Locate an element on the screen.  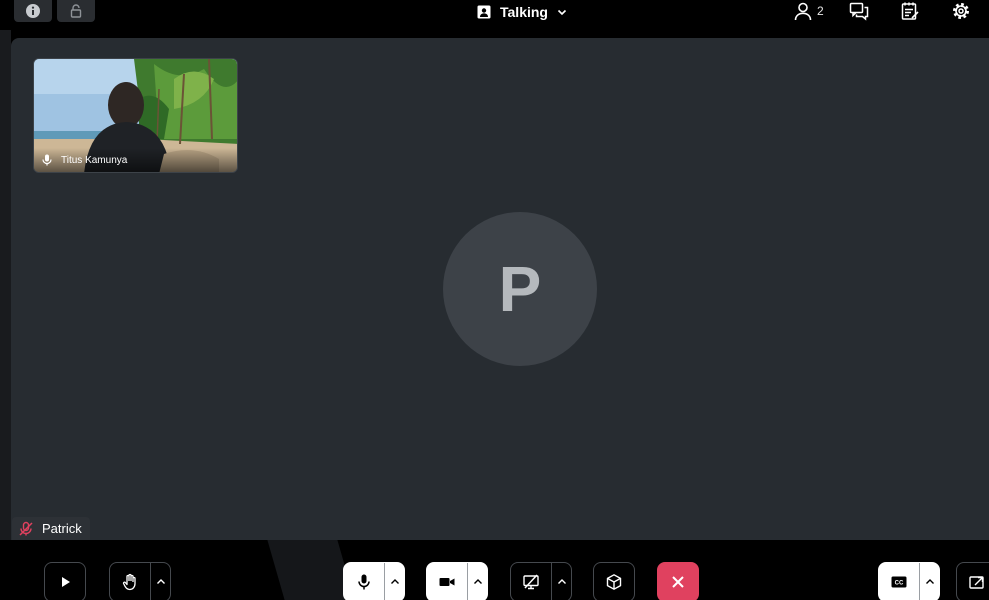
local-avatar: P is located at coordinates (520, 289).